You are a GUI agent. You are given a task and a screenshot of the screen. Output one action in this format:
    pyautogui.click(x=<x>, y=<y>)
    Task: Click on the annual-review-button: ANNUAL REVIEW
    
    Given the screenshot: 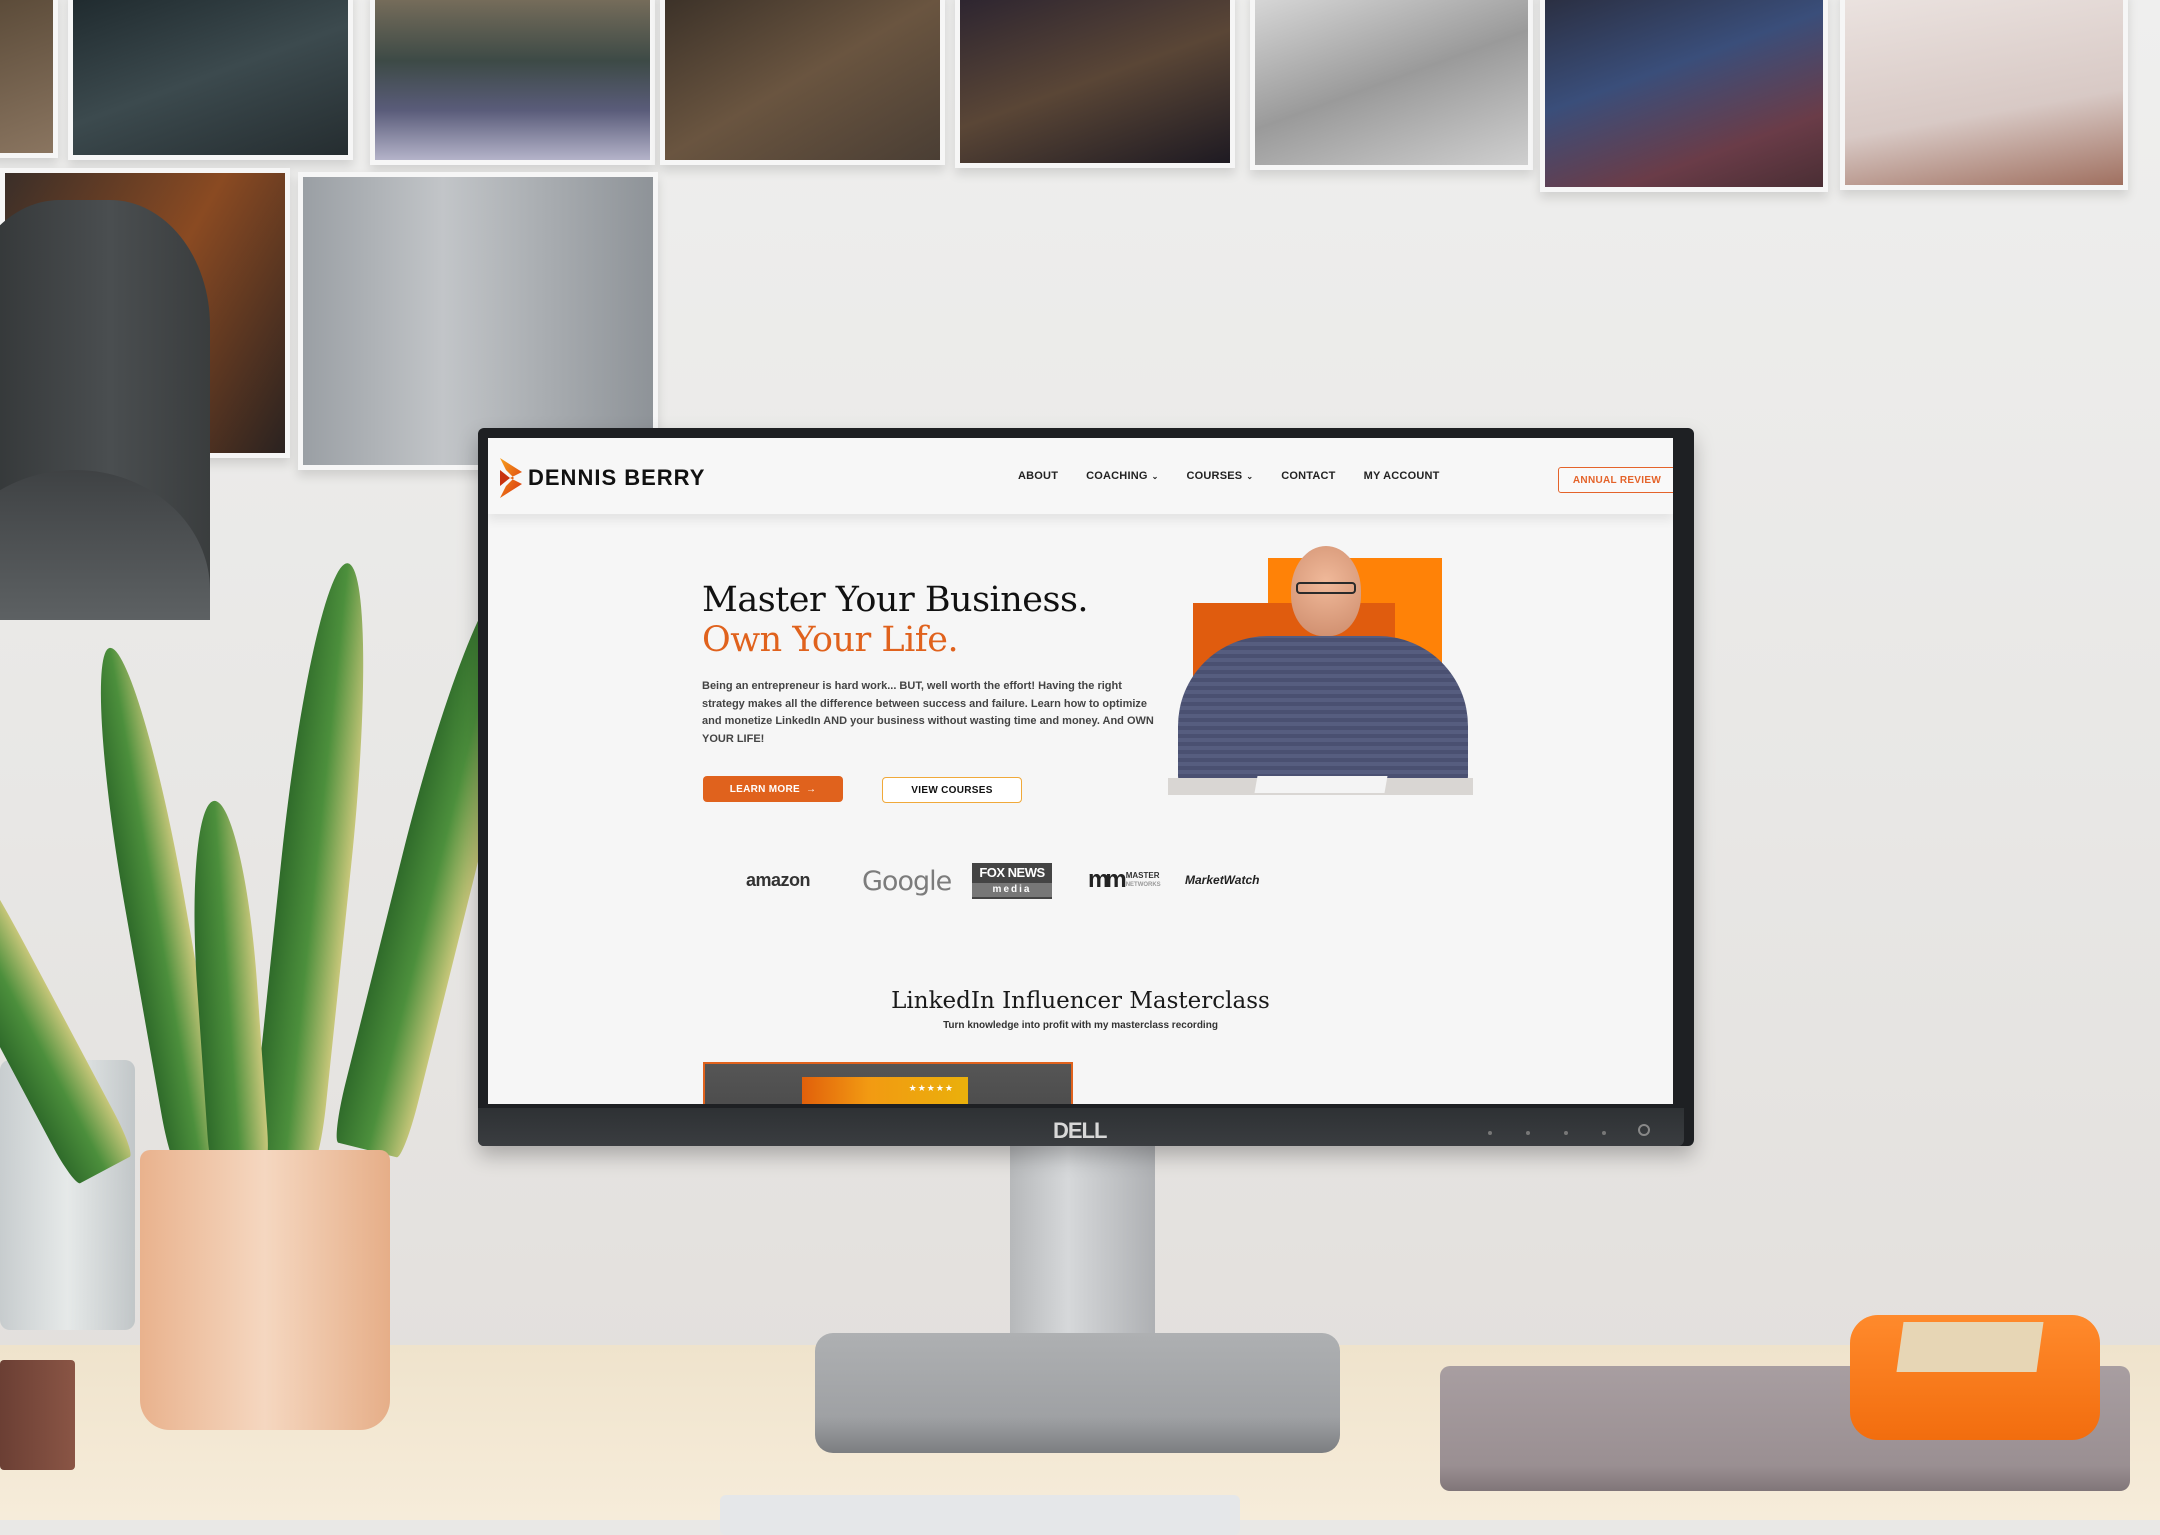 What is the action you would take?
    pyautogui.click(x=1615, y=480)
    